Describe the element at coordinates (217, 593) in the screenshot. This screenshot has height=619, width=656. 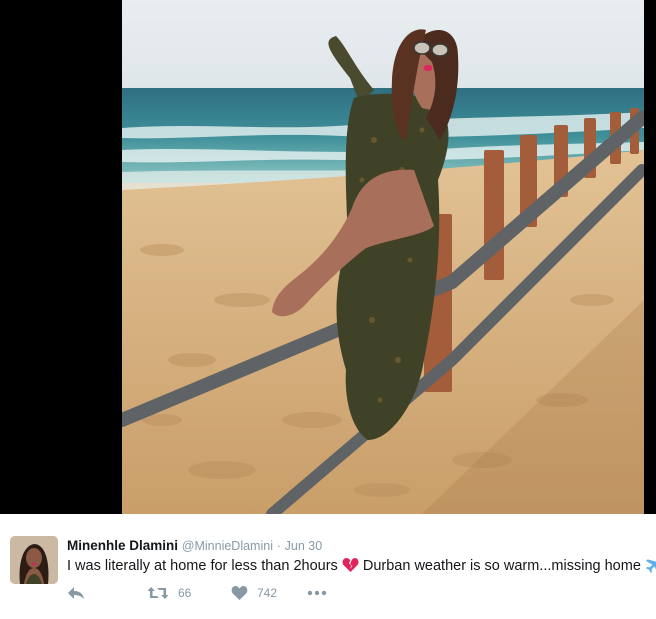
I see `tweet-actions: 66 742` at that location.